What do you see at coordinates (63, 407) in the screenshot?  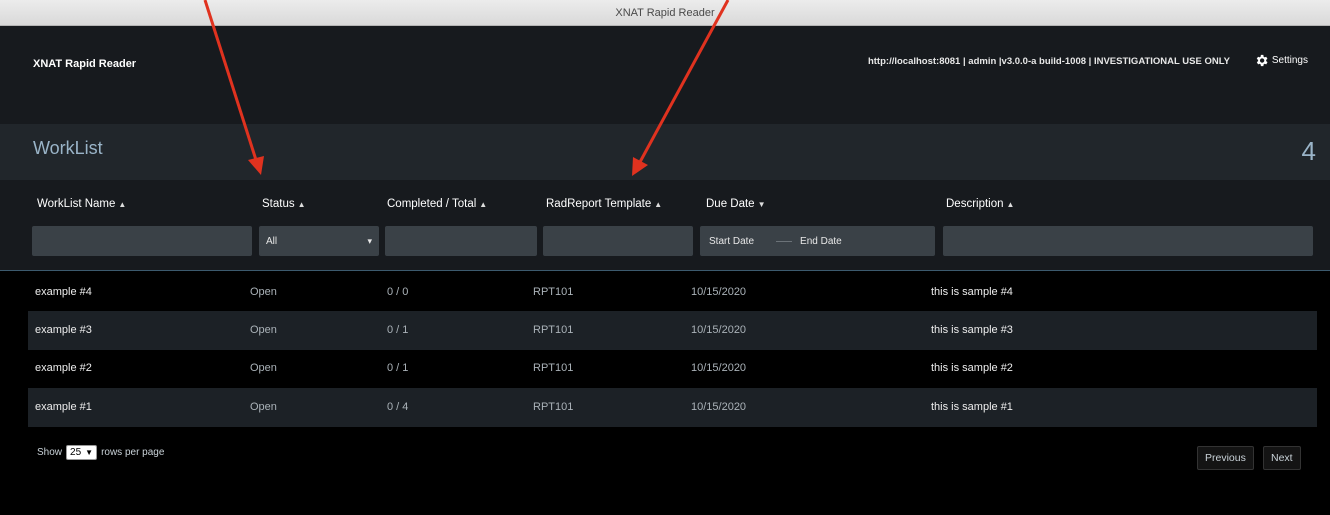 I see `cell-name: example #1` at bounding box center [63, 407].